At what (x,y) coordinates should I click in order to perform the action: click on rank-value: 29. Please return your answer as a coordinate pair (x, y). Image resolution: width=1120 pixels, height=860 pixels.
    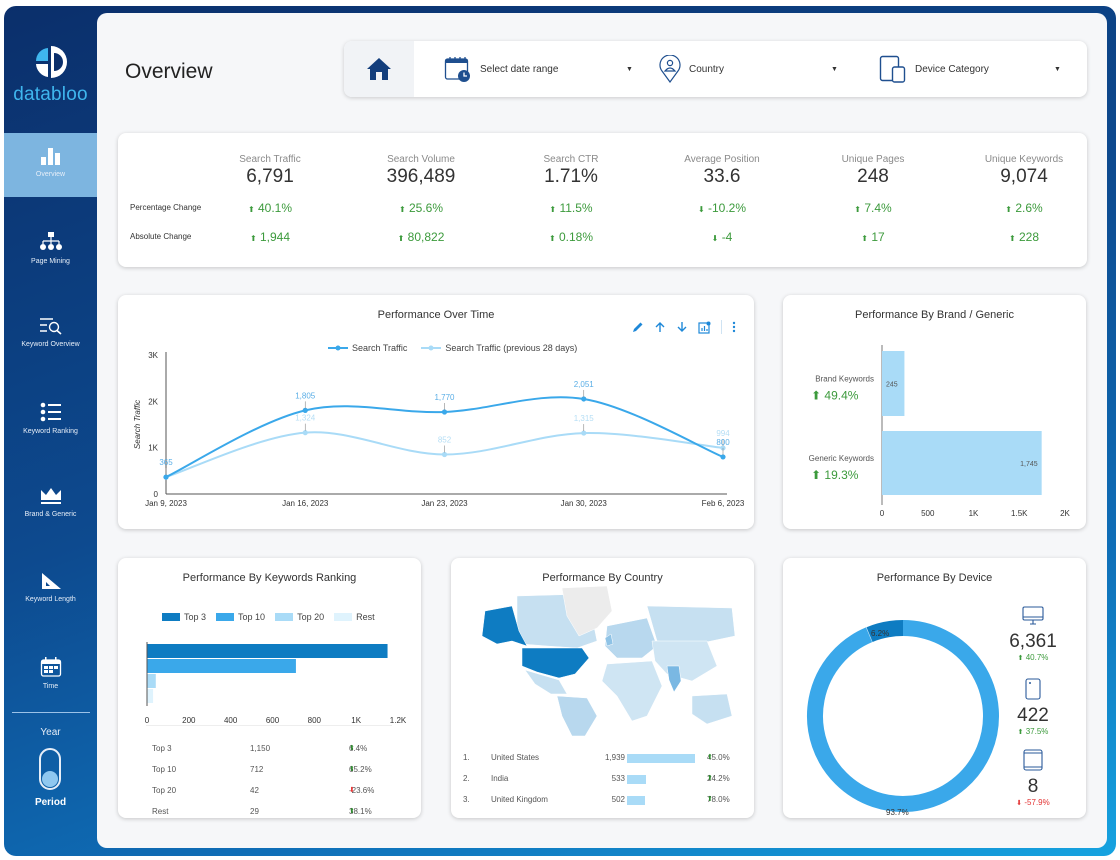
    Looking at the image, I should click on (254, 811).